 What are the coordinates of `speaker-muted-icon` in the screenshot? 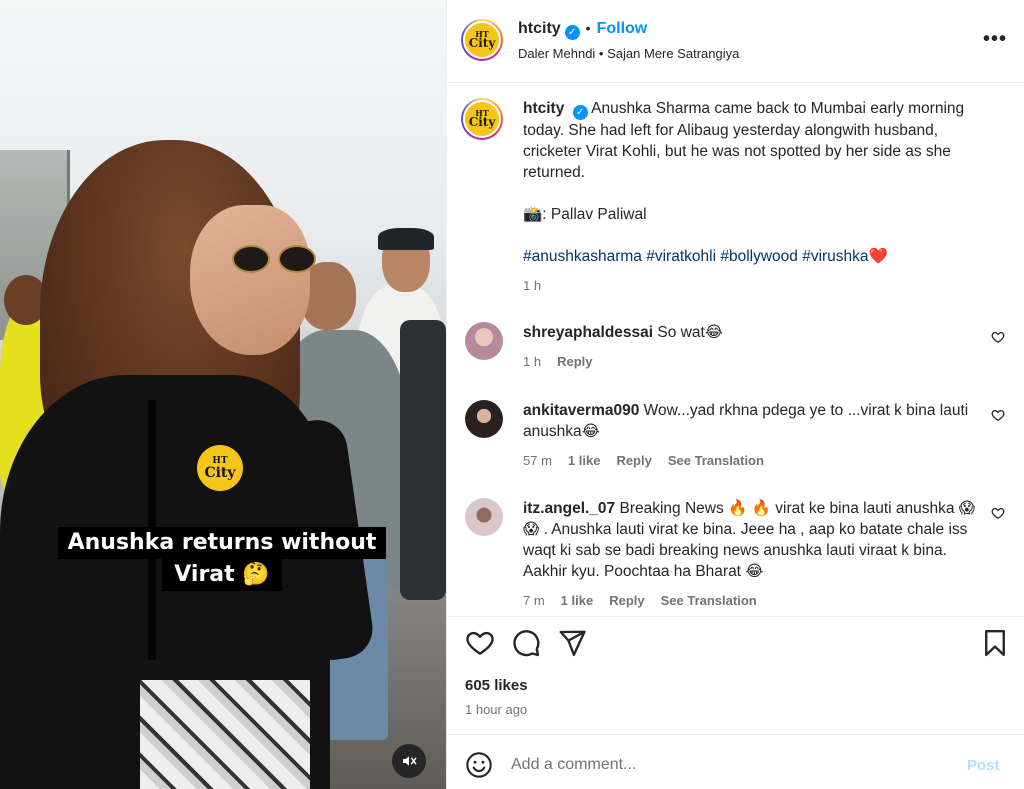 It's located at (410, 761).